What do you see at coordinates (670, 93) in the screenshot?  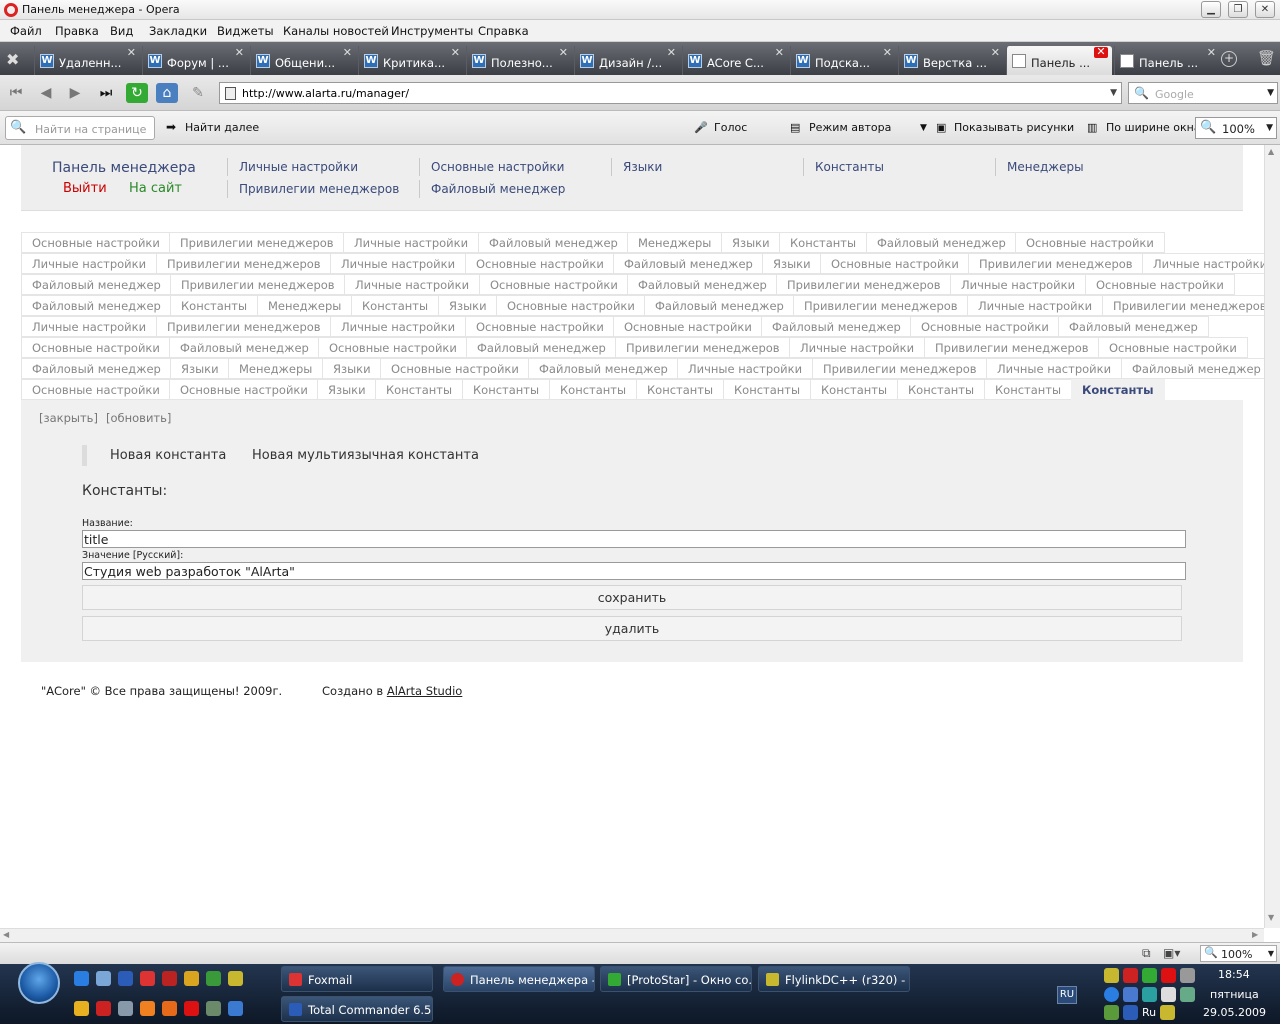 I see `address-bar: http://www.alarta.ru/manager/ ▼` at bounding box center [670, 93].